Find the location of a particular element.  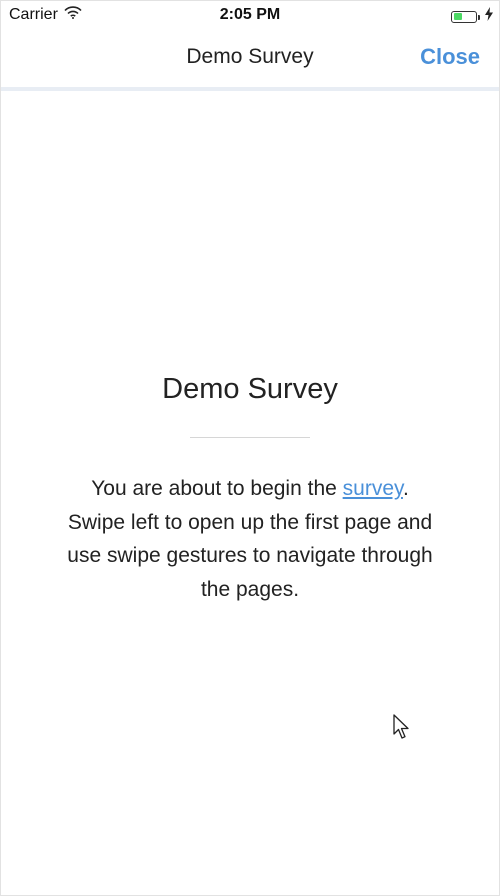

battery-icon is located at coordinates (465, 16).